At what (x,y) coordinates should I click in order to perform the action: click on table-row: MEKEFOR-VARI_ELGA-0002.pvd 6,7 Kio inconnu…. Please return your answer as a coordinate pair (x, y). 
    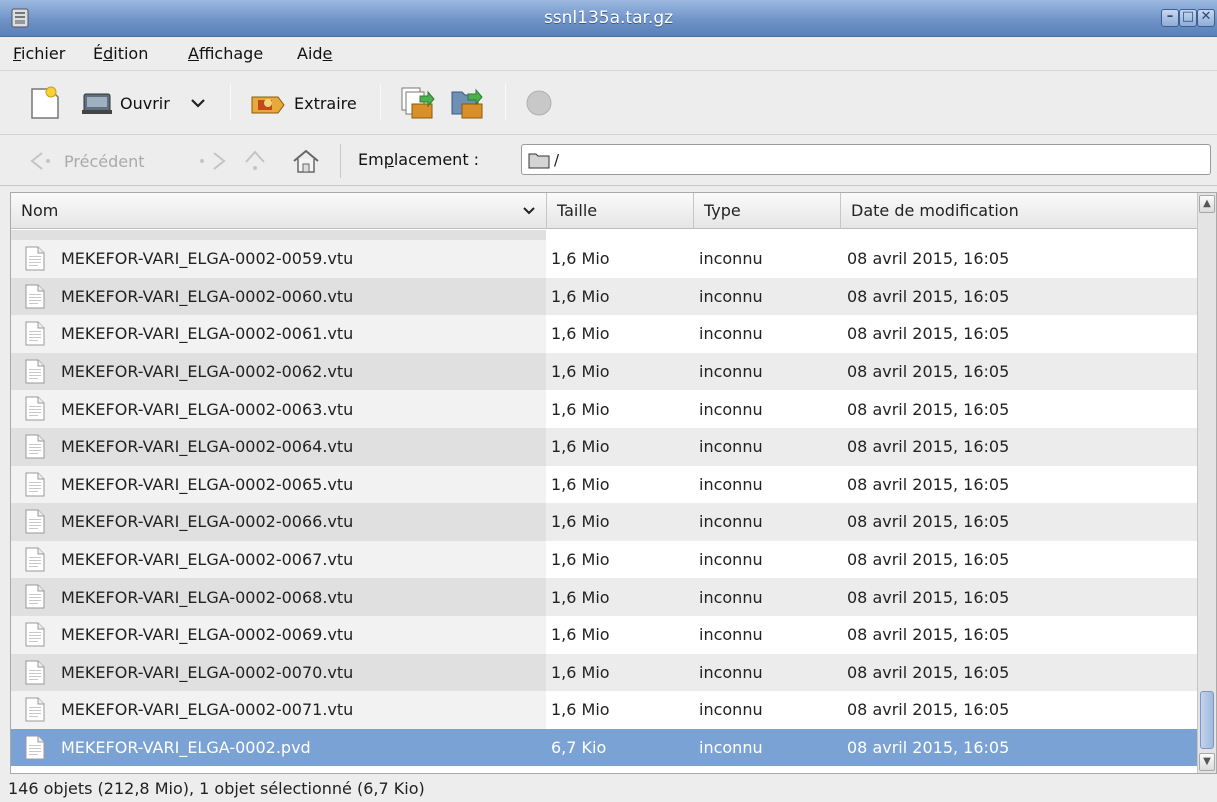
    Looking at the image, I should click on (604, 747).